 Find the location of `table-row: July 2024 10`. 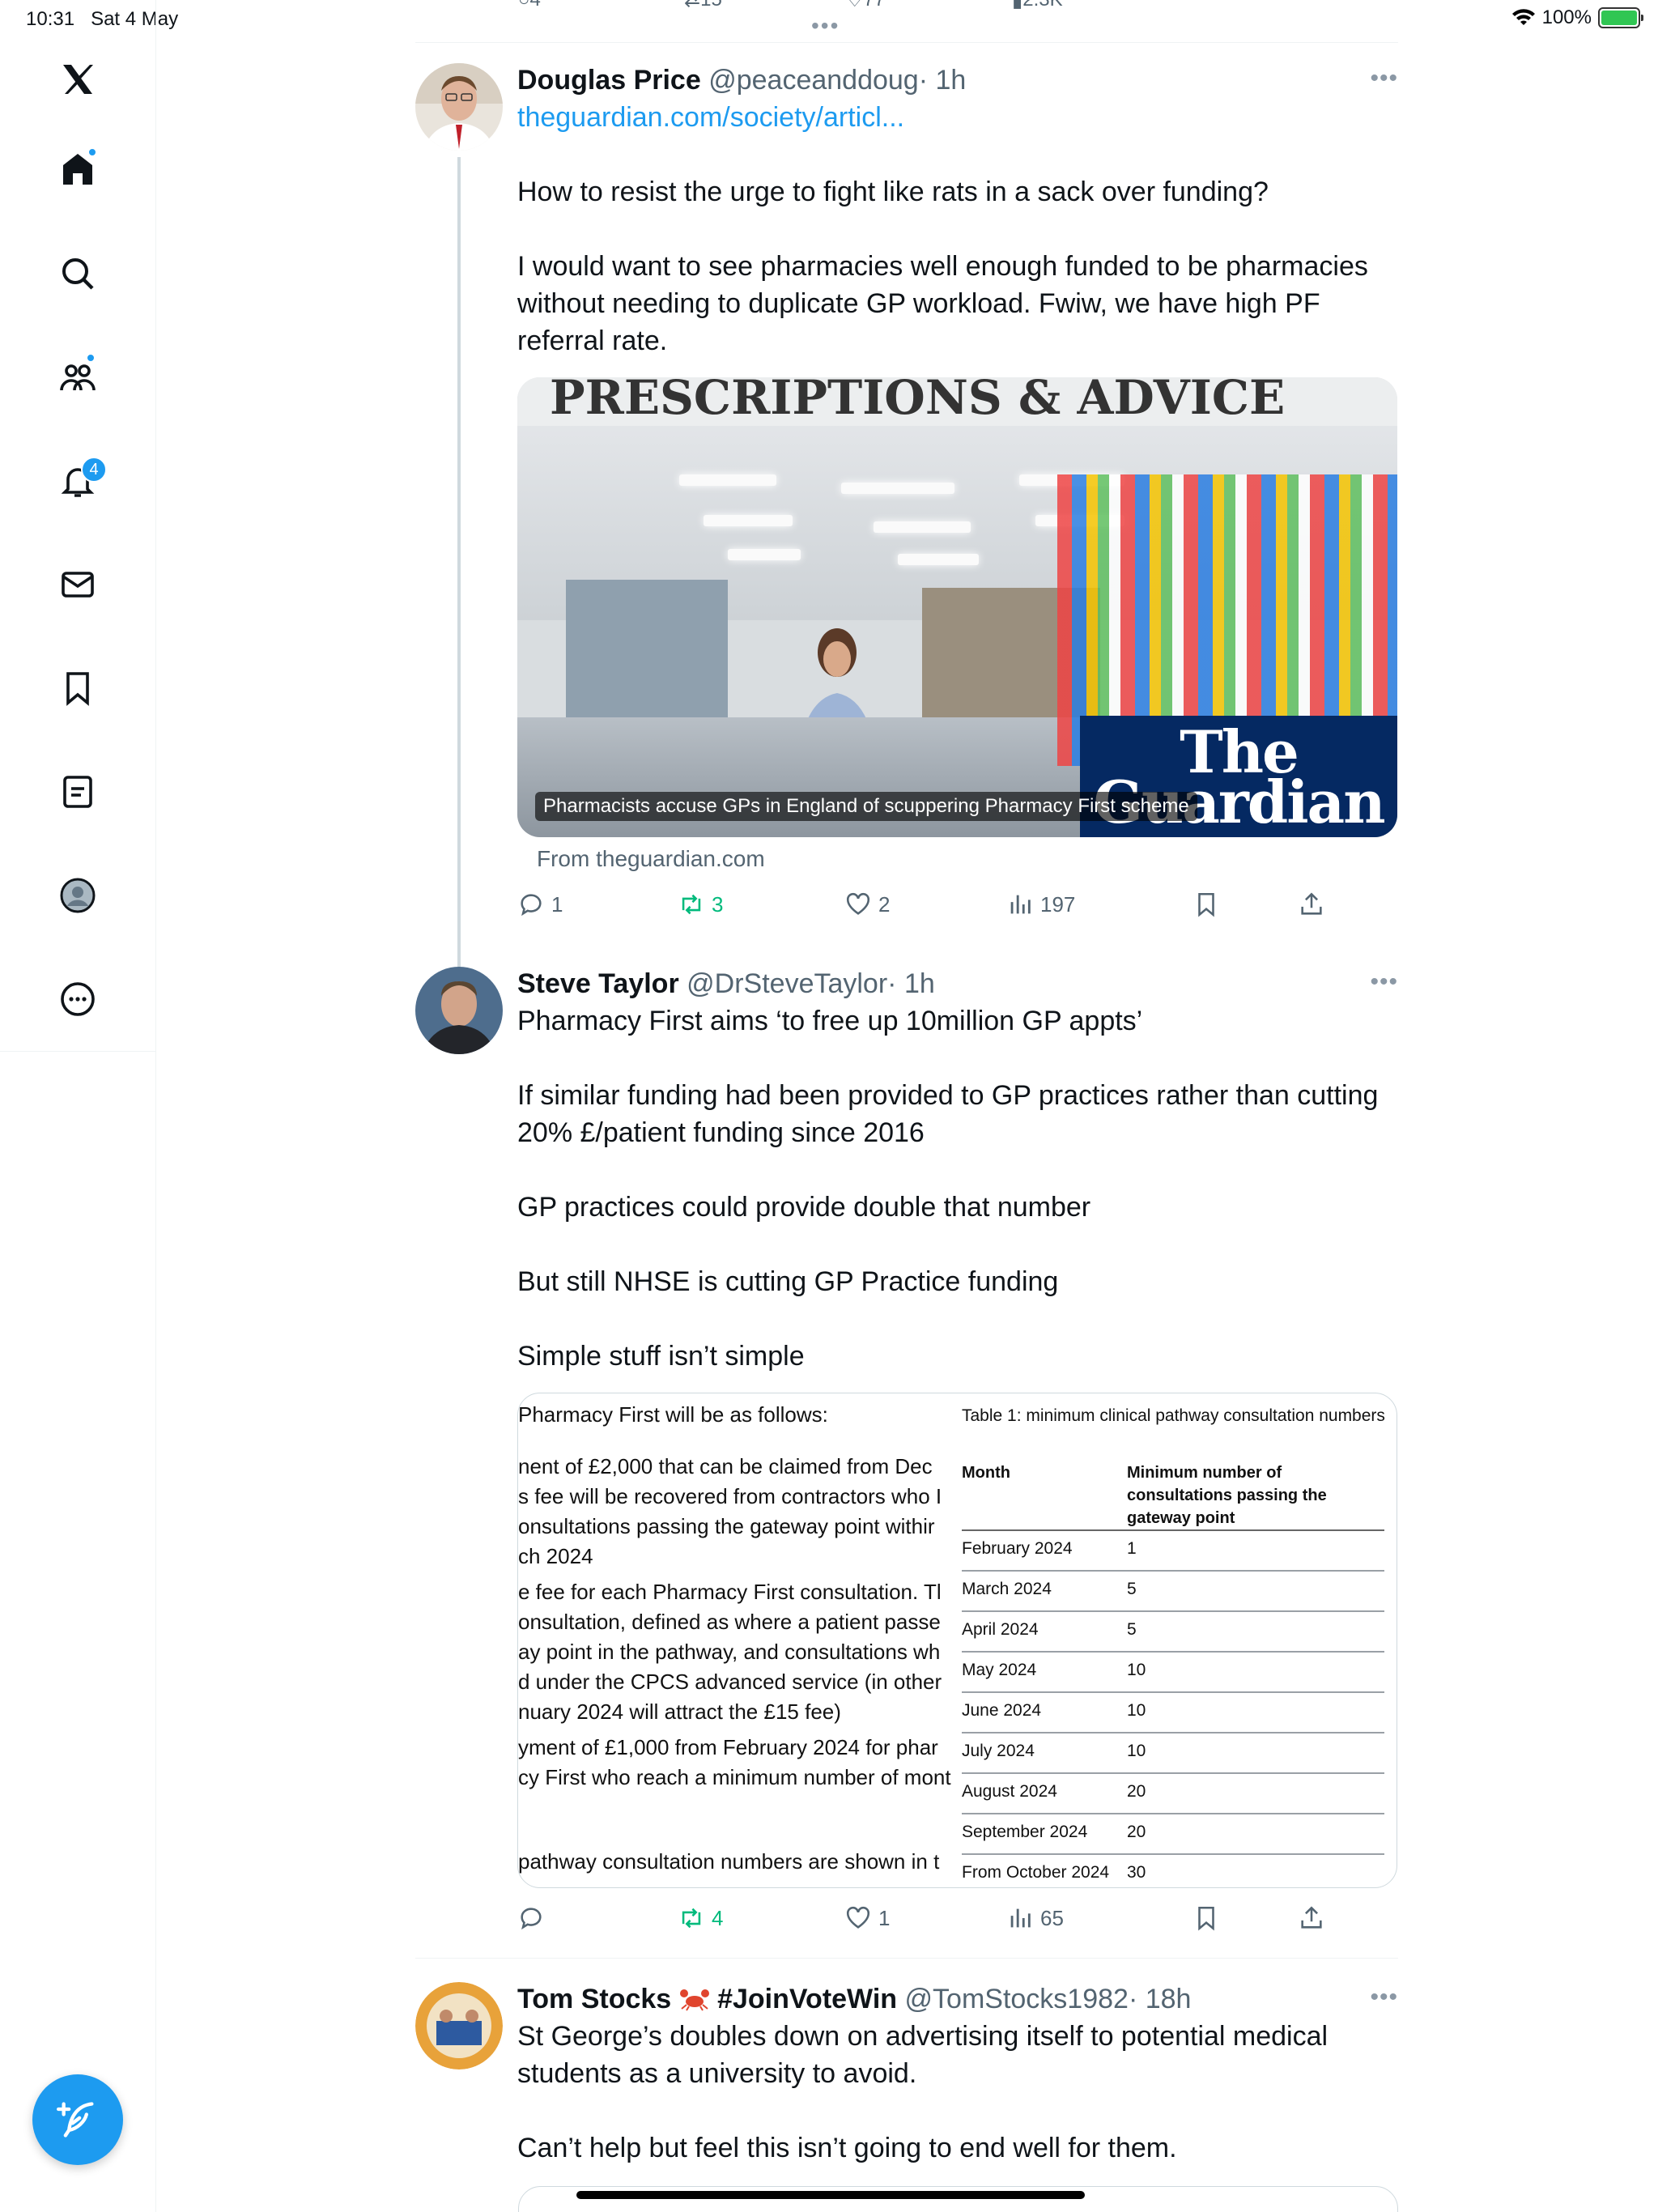

table-row: July 2024 10 is located at coordinates (1173, 1754).